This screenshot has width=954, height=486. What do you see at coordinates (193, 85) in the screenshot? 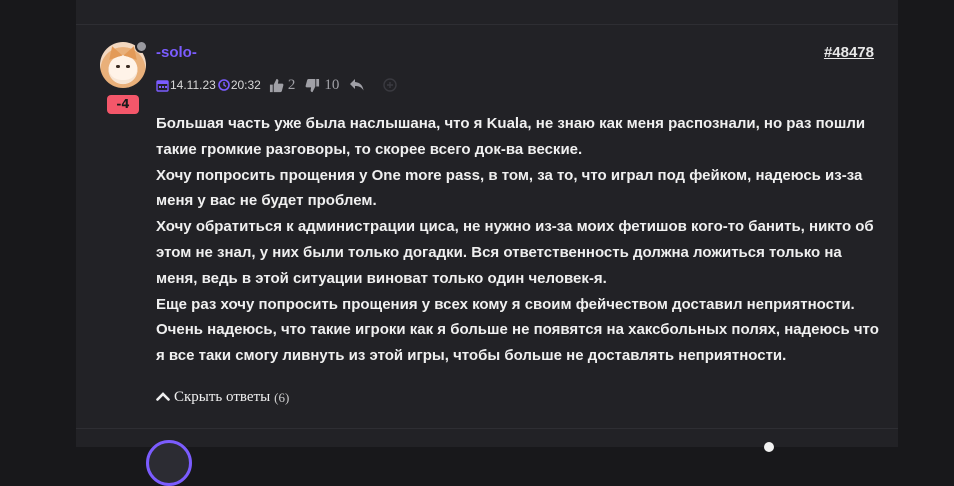
I see `post-date: 14.11.23` at bounding box center [193, 85].